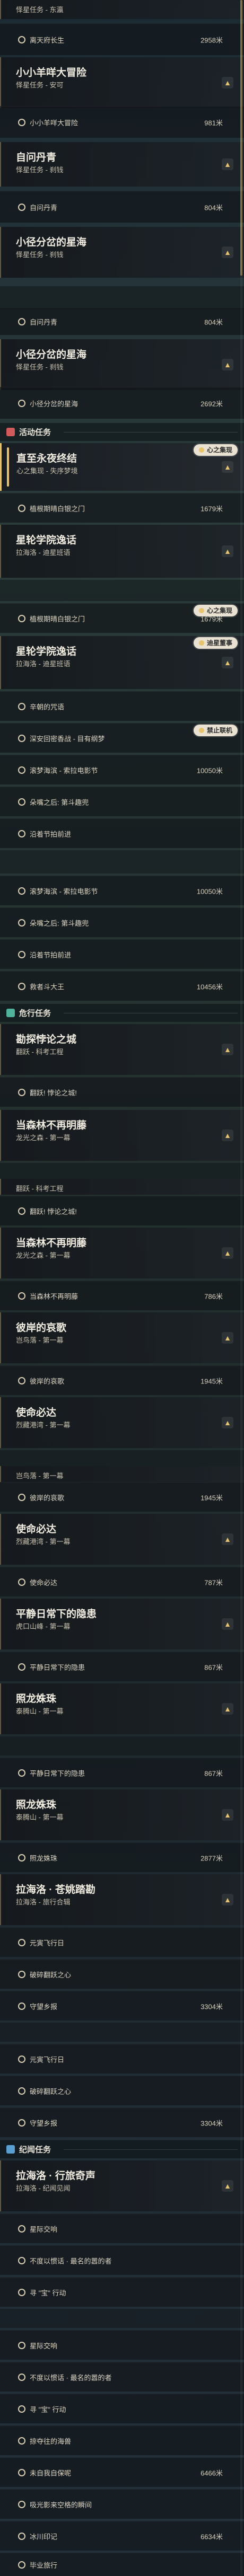 Image resolution: width=244 pixels, height=2576 pixels. What do you see at coordinates (122, 2472) in the screenshot?
I see `quest-objective: 未自我自保呢 6466米` at bounding box center [122, 2472].